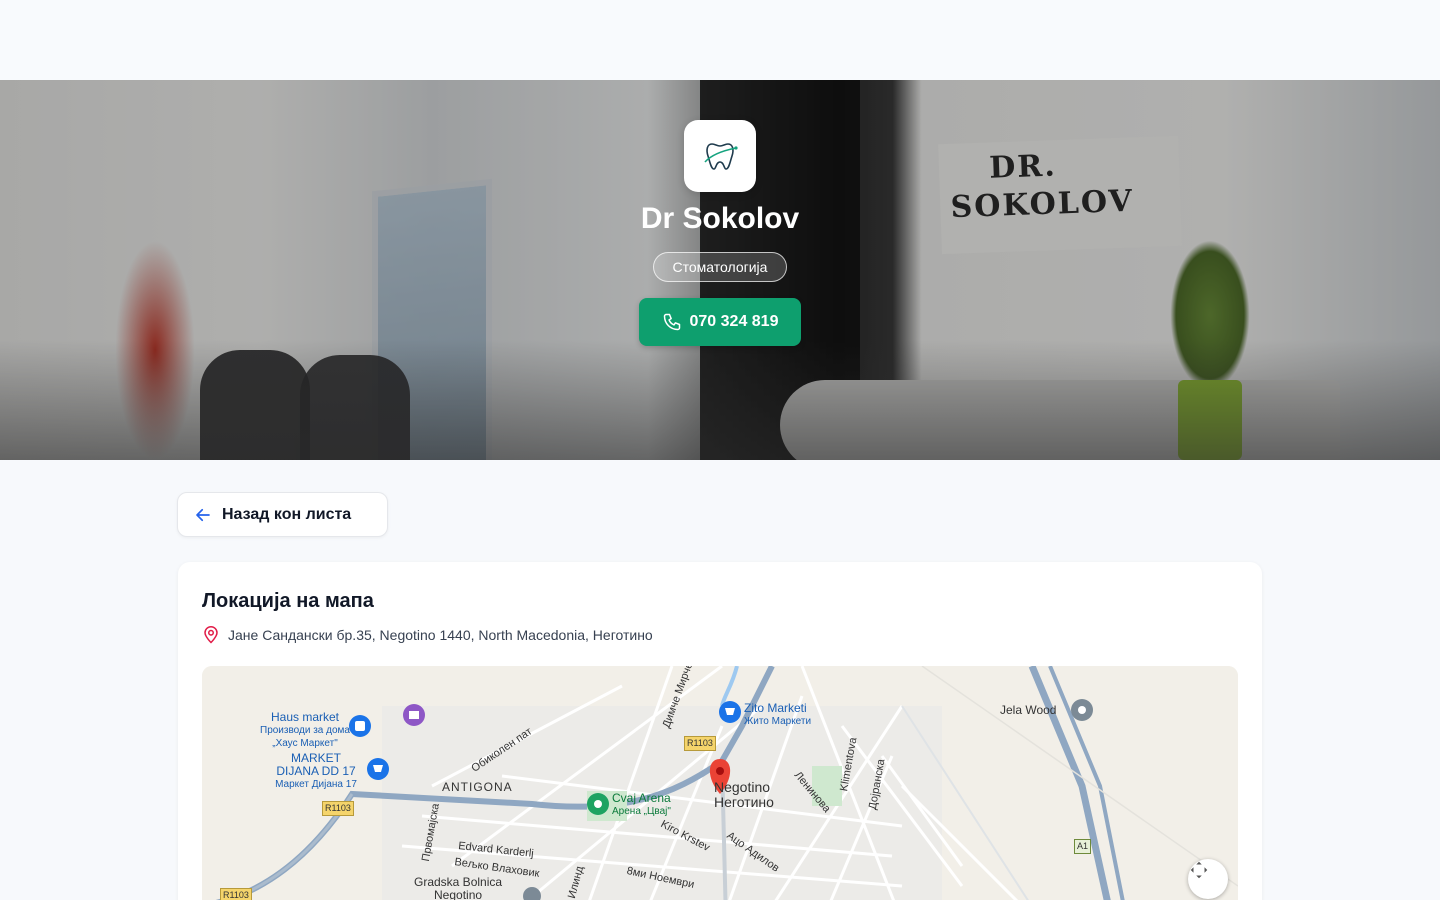 The height and width of the screenshot is (900, 1440). I want to click on map-label-gradska: Gradska Bolnica Negotino, so click(458, 888).